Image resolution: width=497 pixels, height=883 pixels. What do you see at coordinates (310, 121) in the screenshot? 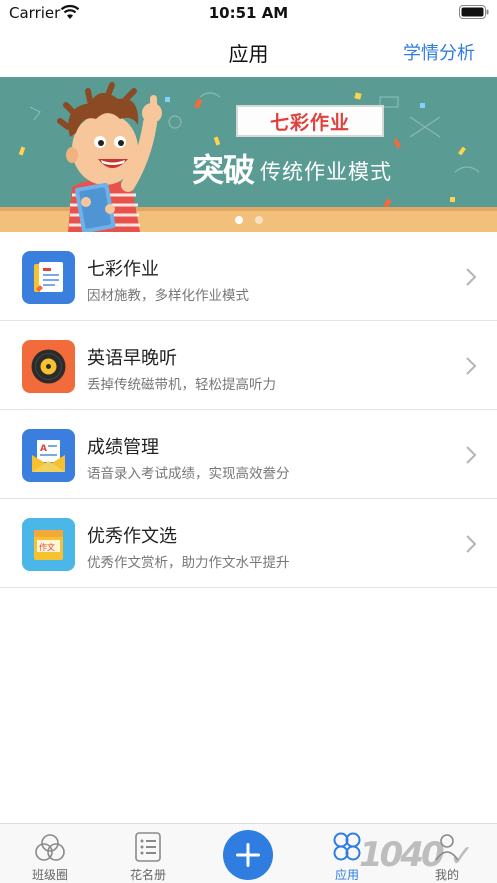
I see `banner-tag: 七彩作业` at bounding box center [310, 121].